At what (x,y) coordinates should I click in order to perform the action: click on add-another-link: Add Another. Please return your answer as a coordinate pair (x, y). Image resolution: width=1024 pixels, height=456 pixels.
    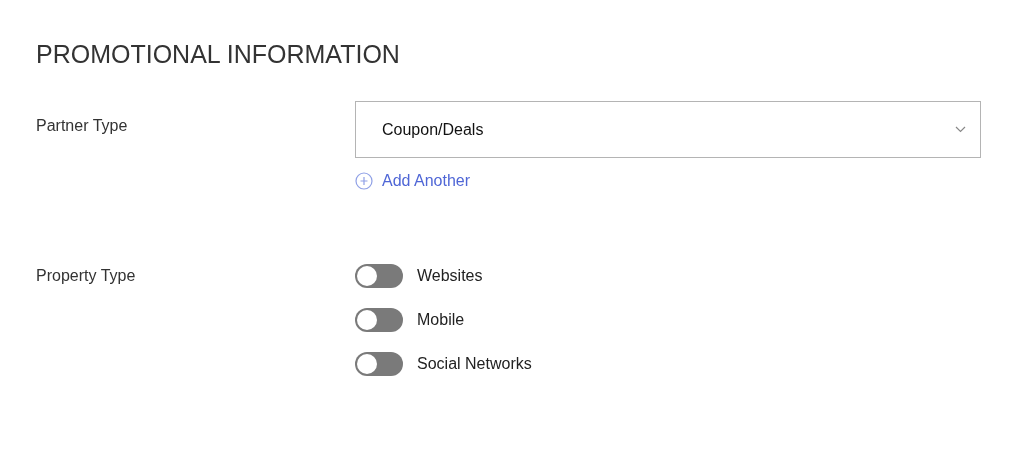
    Looking at the image, I should click on (413, 181).